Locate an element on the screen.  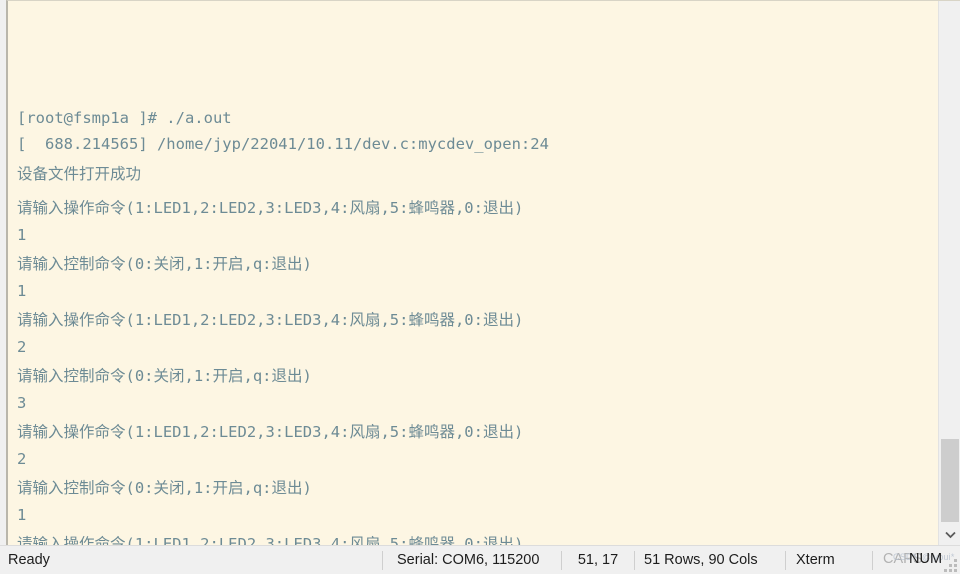
status-num-lock-indicator: NUM is located at coordinates (926, 558).